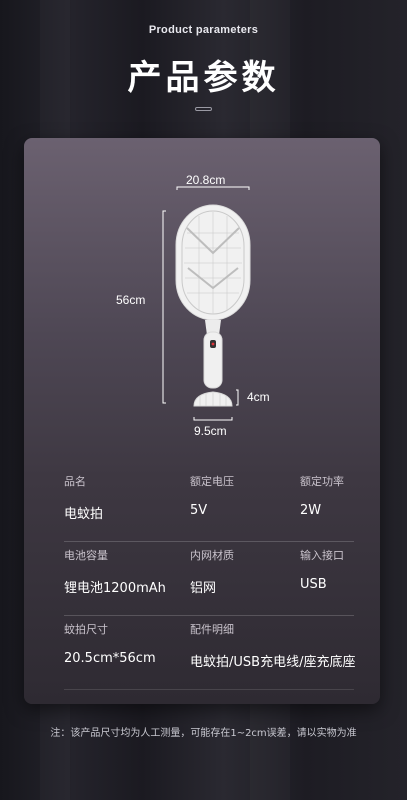 The height and width of the screenshot is (800, 407). I want to click on spec-value: USB, so click(313, 584).